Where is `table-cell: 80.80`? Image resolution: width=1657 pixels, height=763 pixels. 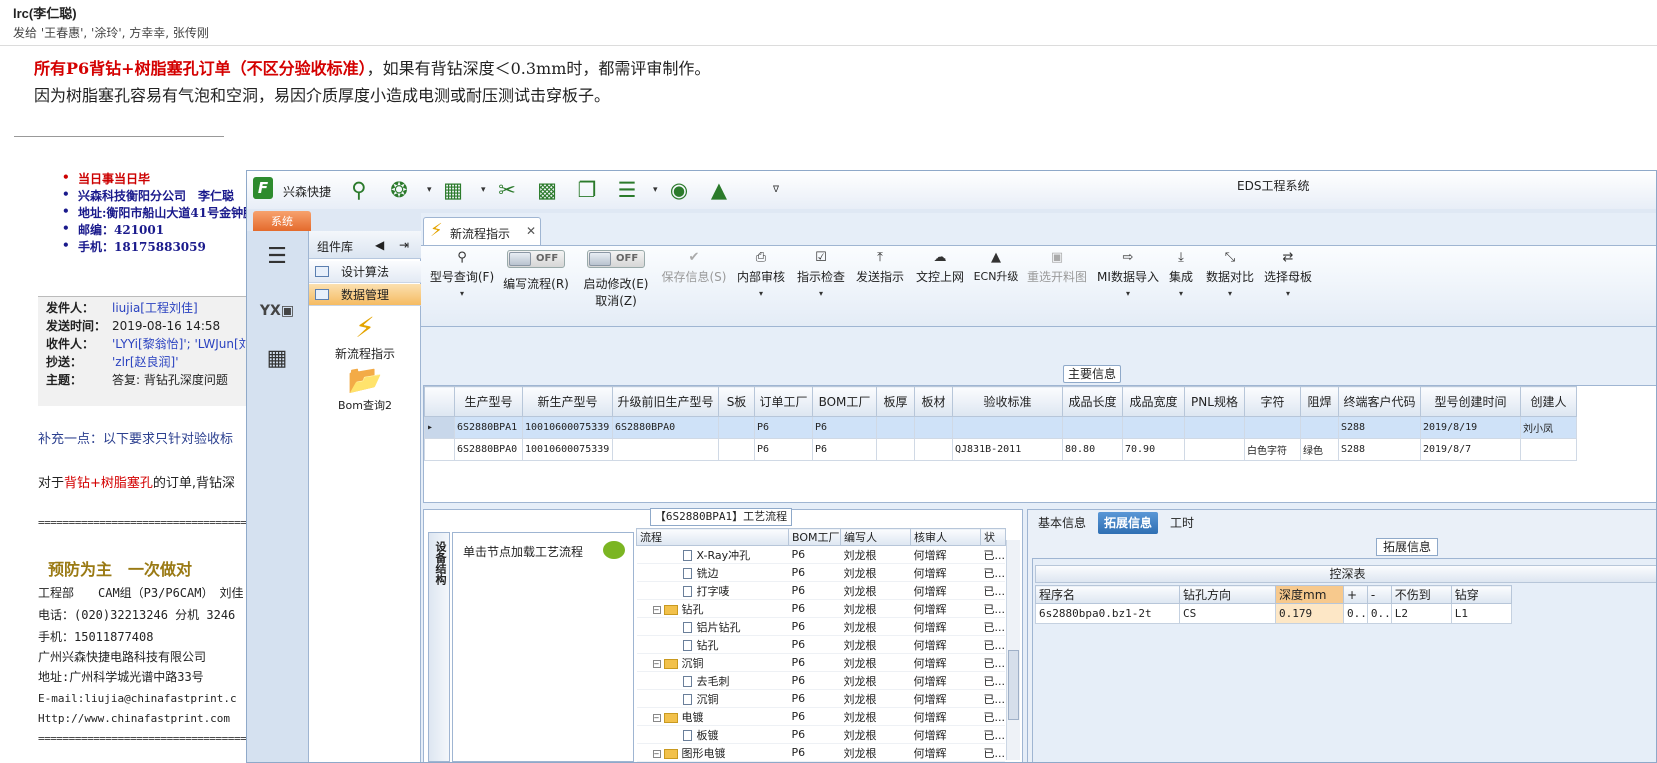 table-cell: 80.80 is located at coordinates (1092, 449).